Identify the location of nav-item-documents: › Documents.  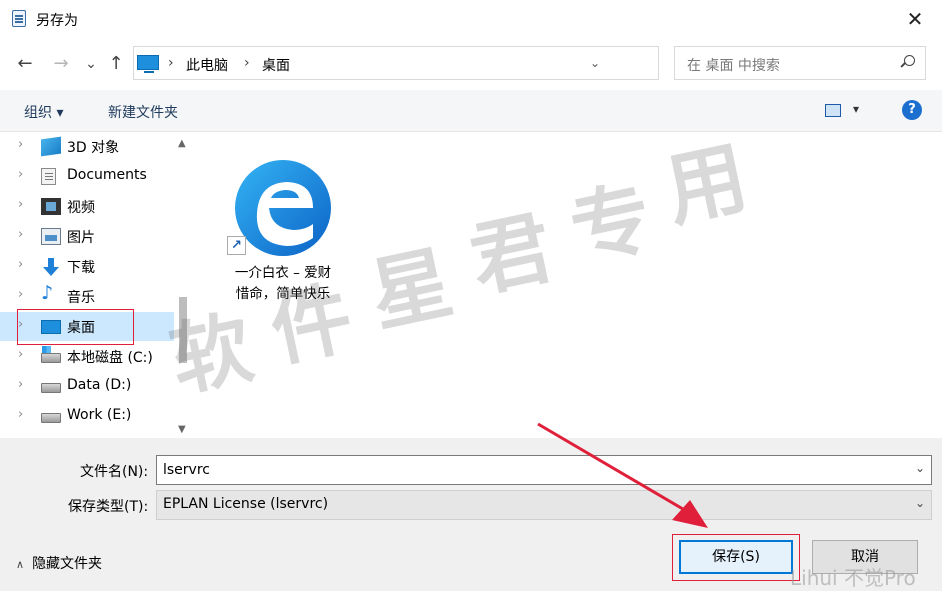
(87, 176).